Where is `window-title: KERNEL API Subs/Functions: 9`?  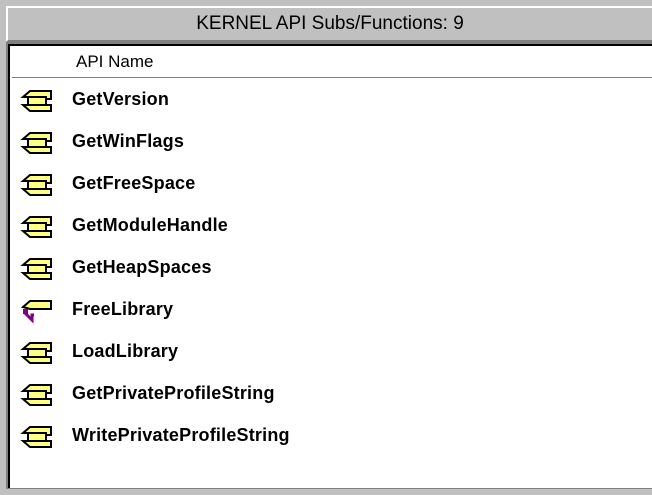
window-title: KERNEL API Subs/Functions: 9 is located at coordinates (329, 24).